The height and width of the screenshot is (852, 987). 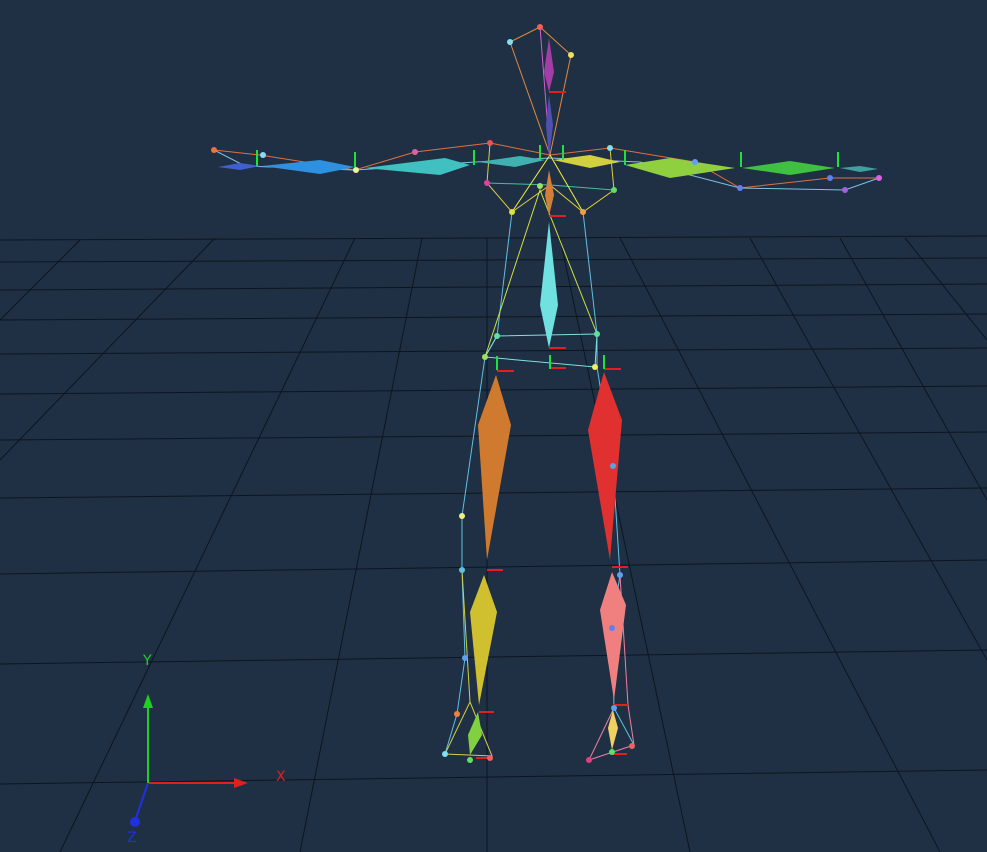 What do you see at coordinates (281, 777) in the screenshot?
I see `x-axis-label: X` at bounding box center [281, 777].